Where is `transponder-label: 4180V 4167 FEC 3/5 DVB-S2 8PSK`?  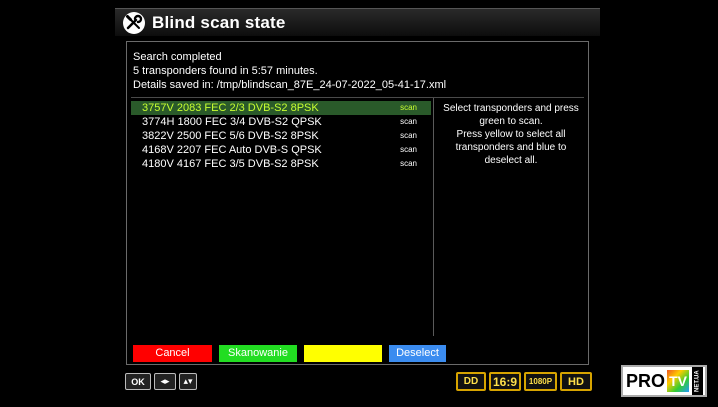 transponder-label: 4180V 4167 FEC 3/5 DVB-S2 8PSK is located at coordinates (230, 164).